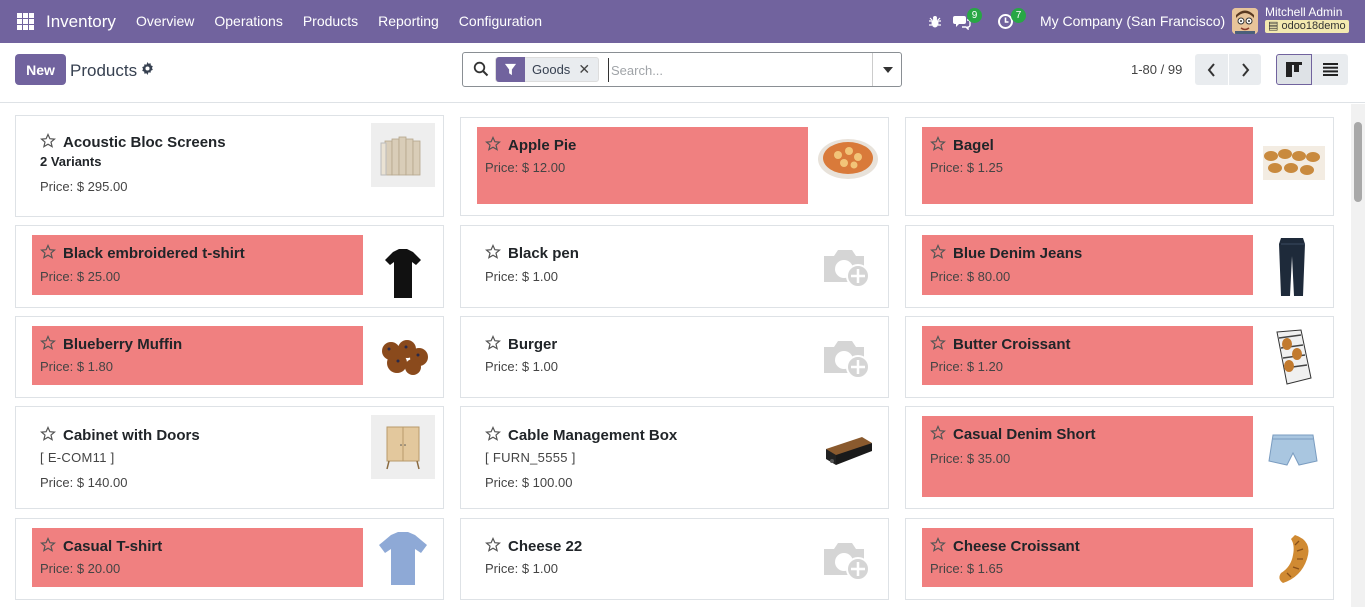 The width and height of the screenshot is (1365, 607). I want to click on menu-reporting: Reporting, so click(408, 21).